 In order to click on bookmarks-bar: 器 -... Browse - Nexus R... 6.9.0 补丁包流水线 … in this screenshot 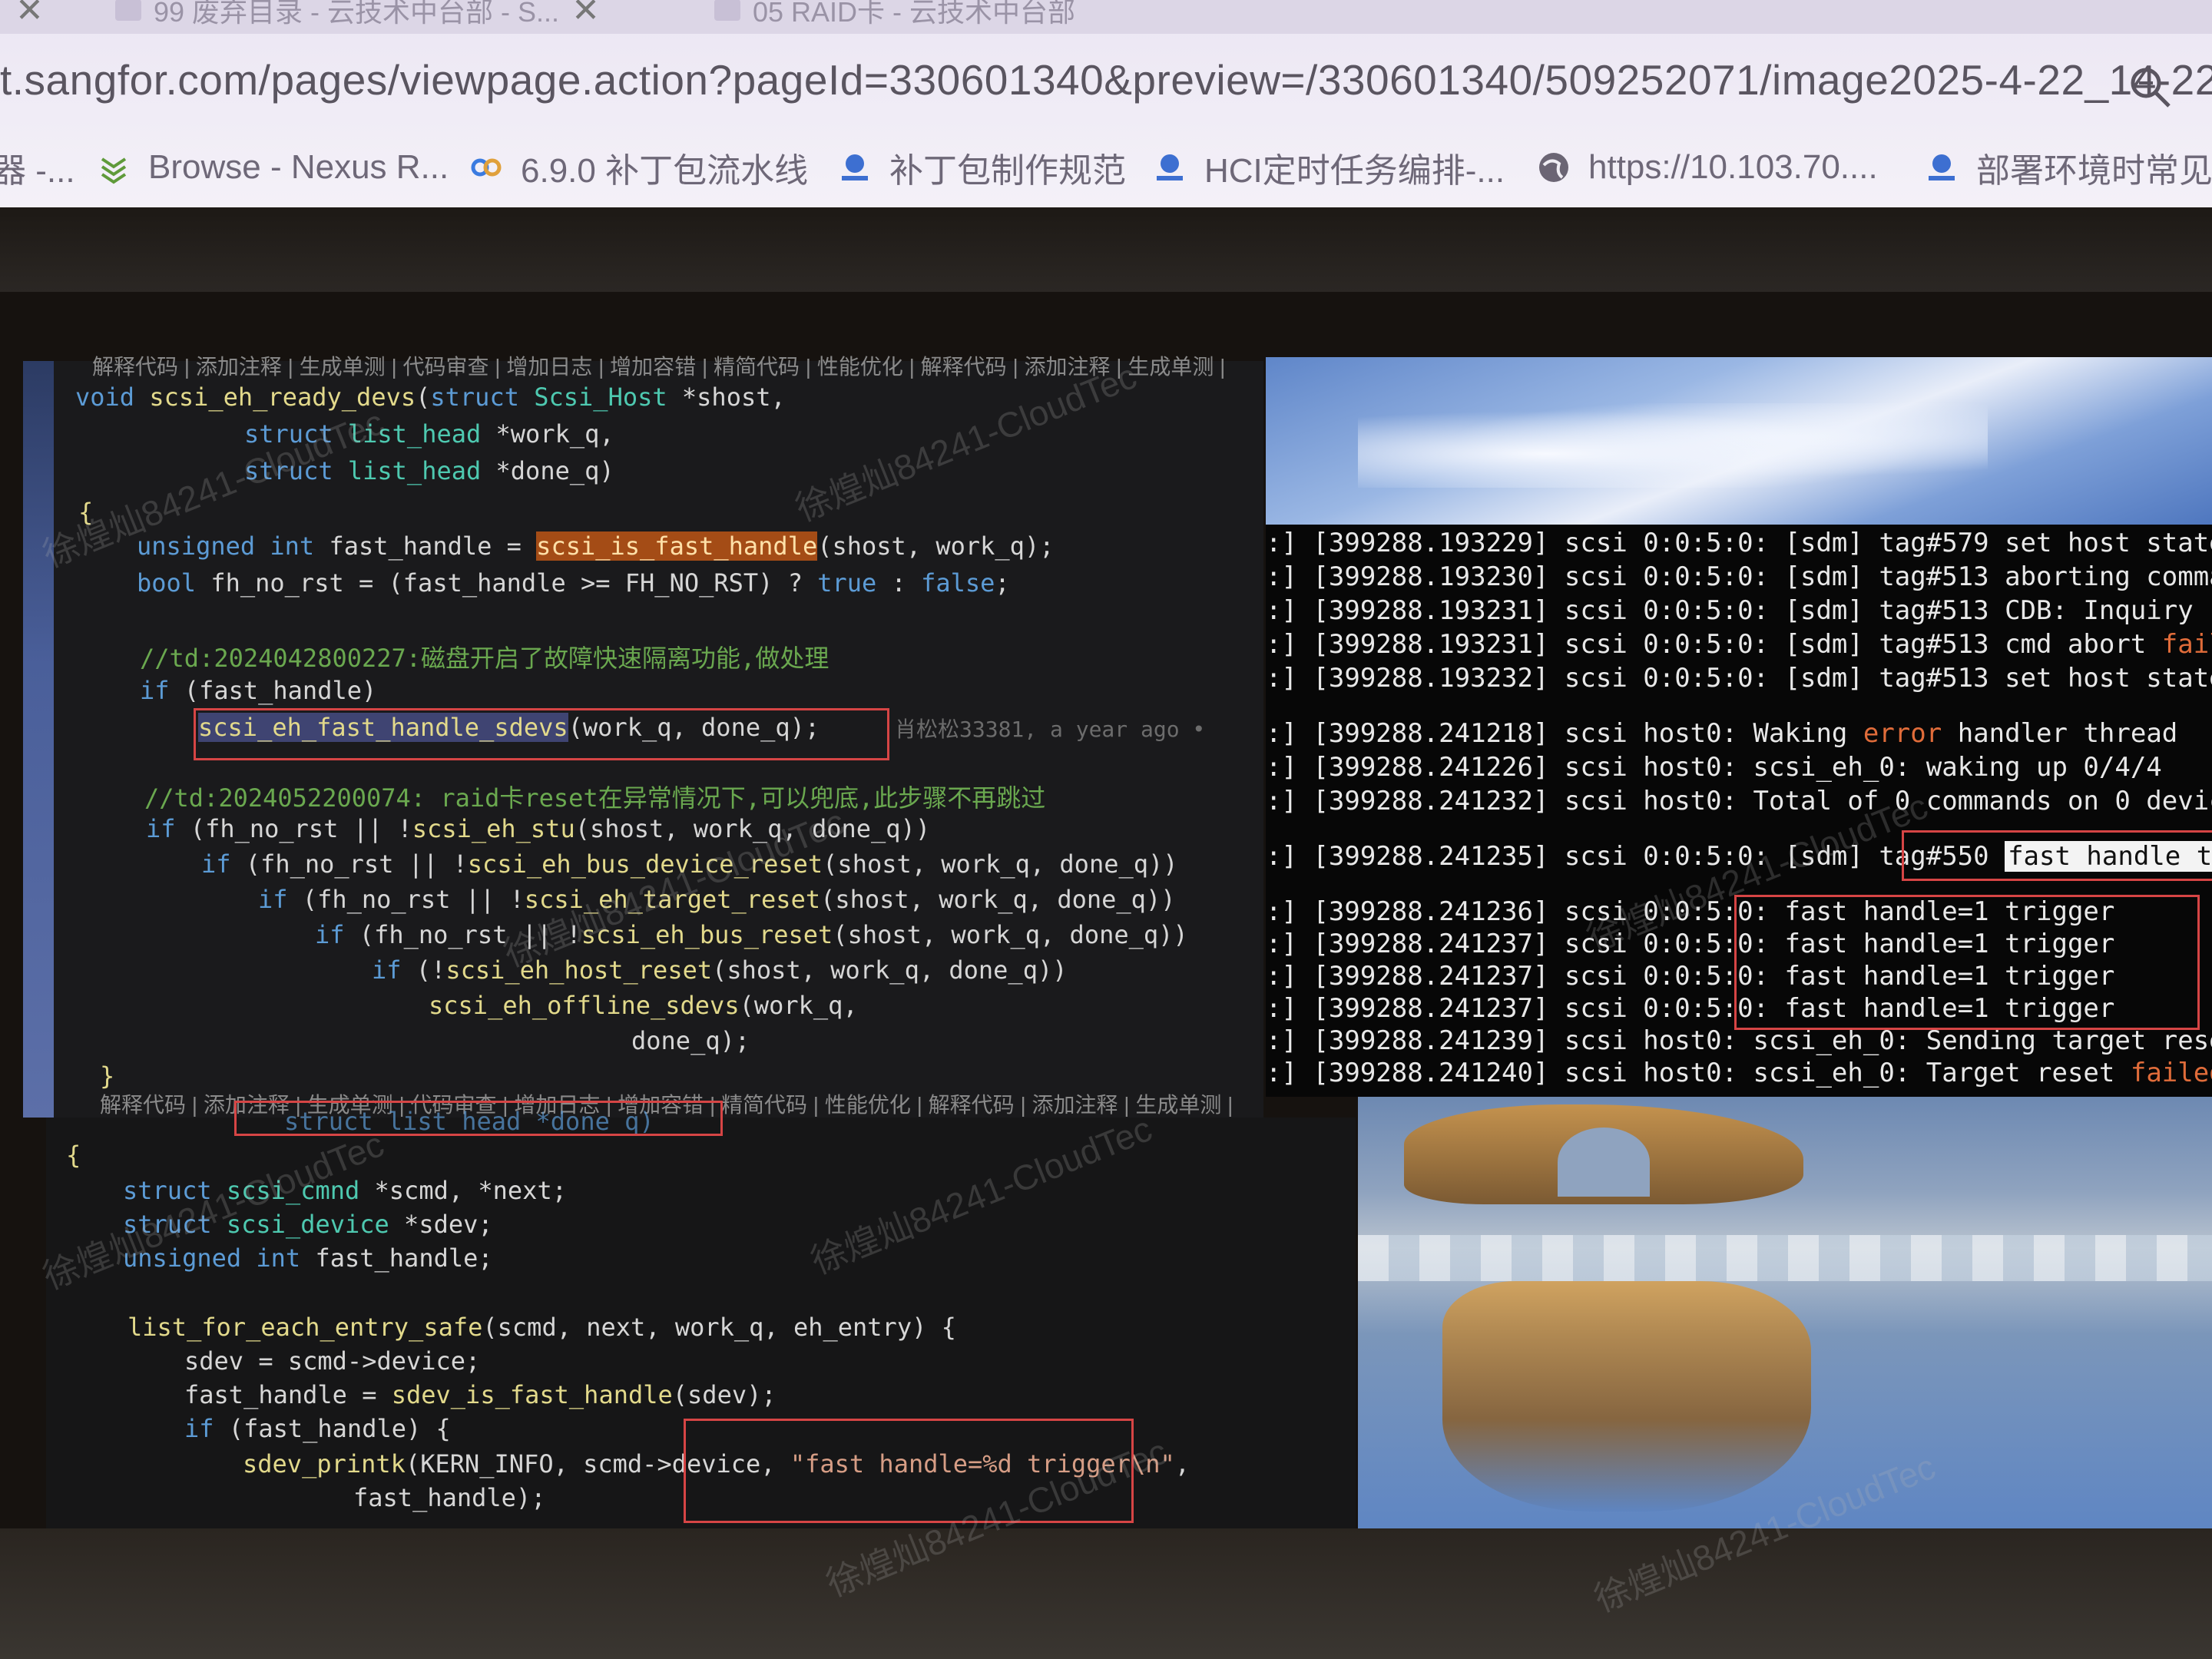, I will do `click(1106, 167)`.